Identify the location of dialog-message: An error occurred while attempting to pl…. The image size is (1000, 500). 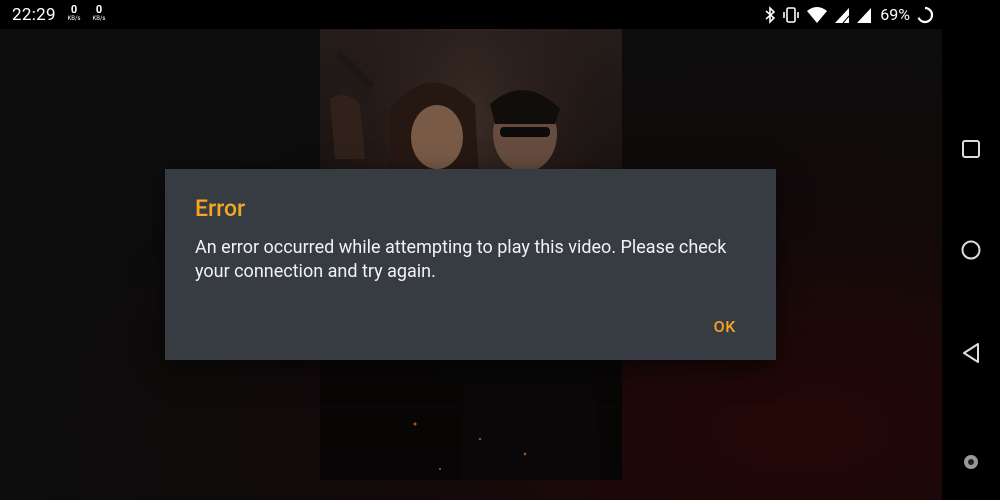
(461, 259).